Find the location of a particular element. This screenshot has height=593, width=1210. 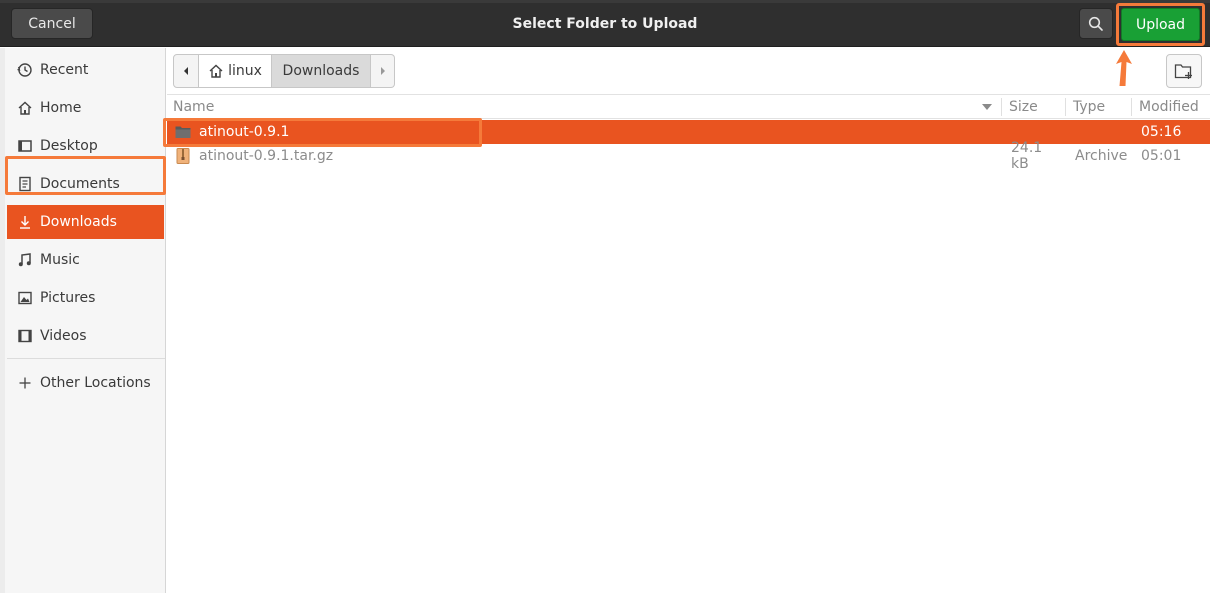

clock-icon is located at coordinates (25, 70).